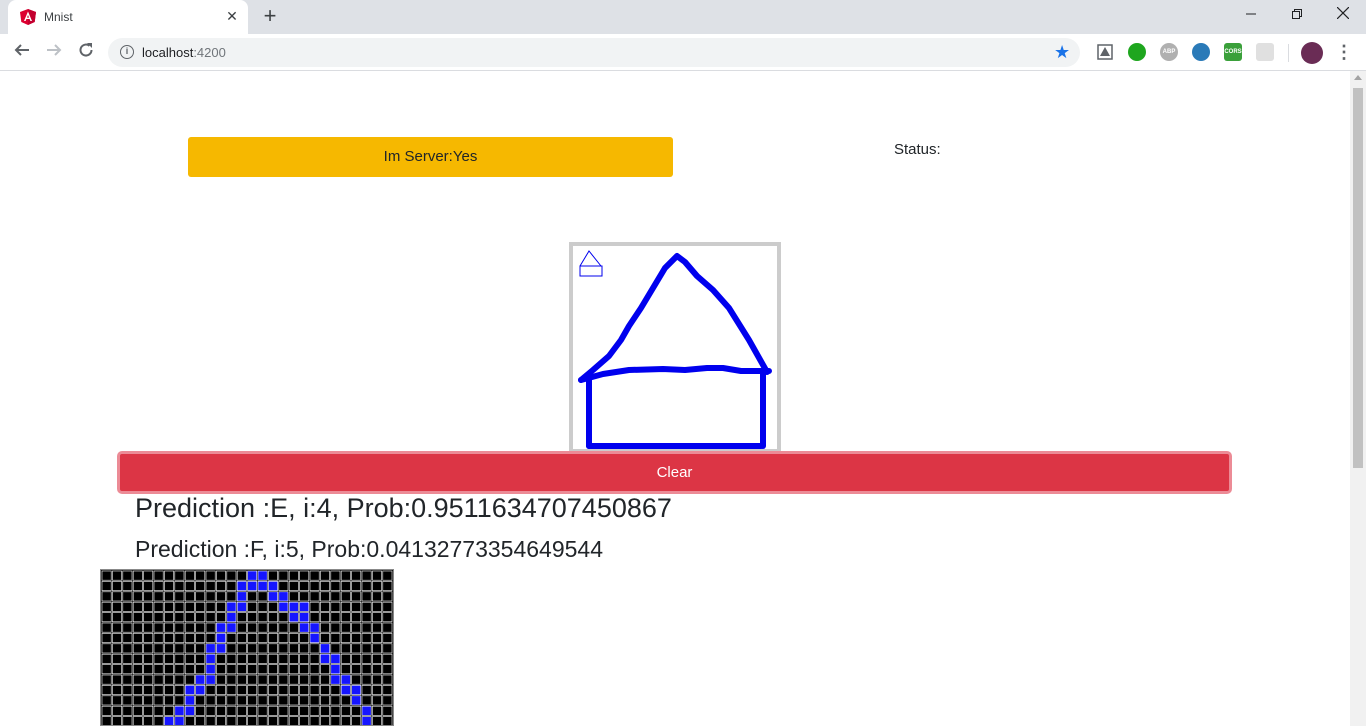 This screenshot has width=1366, height=726. What do you see at coordinates (1251, 15) in the screenshot?
I see `minimize-button` at bounding box center [1251, 15].